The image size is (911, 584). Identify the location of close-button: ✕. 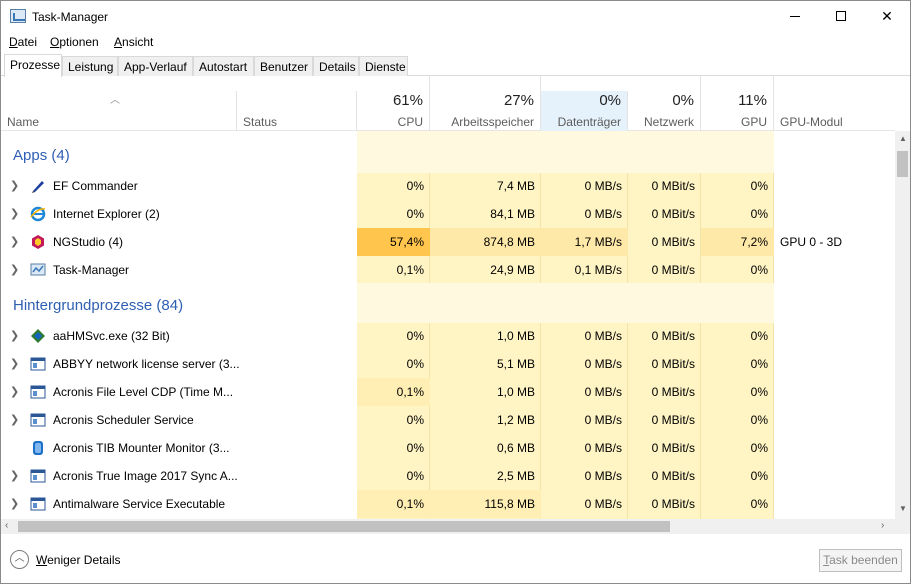
(887, 16).